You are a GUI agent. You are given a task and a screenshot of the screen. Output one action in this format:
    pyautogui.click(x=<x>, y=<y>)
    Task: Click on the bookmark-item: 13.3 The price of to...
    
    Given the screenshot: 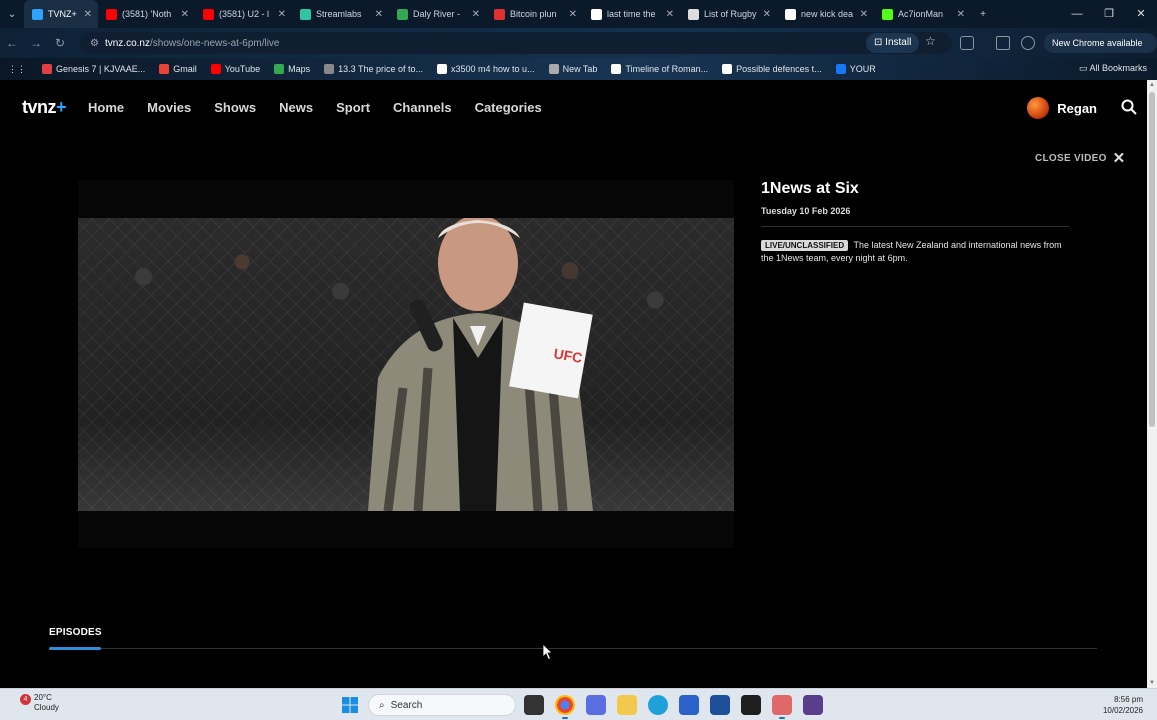 What is the action you would take?
    pyautogui.click(x=373, y=69)
    